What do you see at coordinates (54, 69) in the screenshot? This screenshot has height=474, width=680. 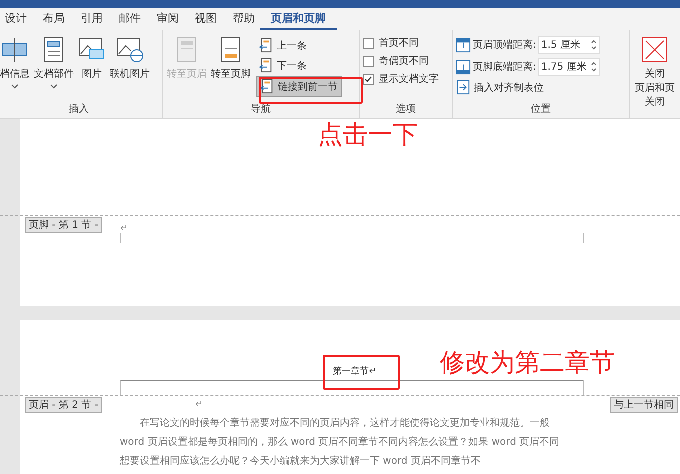 I see `ribbon-button: 文档部件` at bounding box center [54, 69].